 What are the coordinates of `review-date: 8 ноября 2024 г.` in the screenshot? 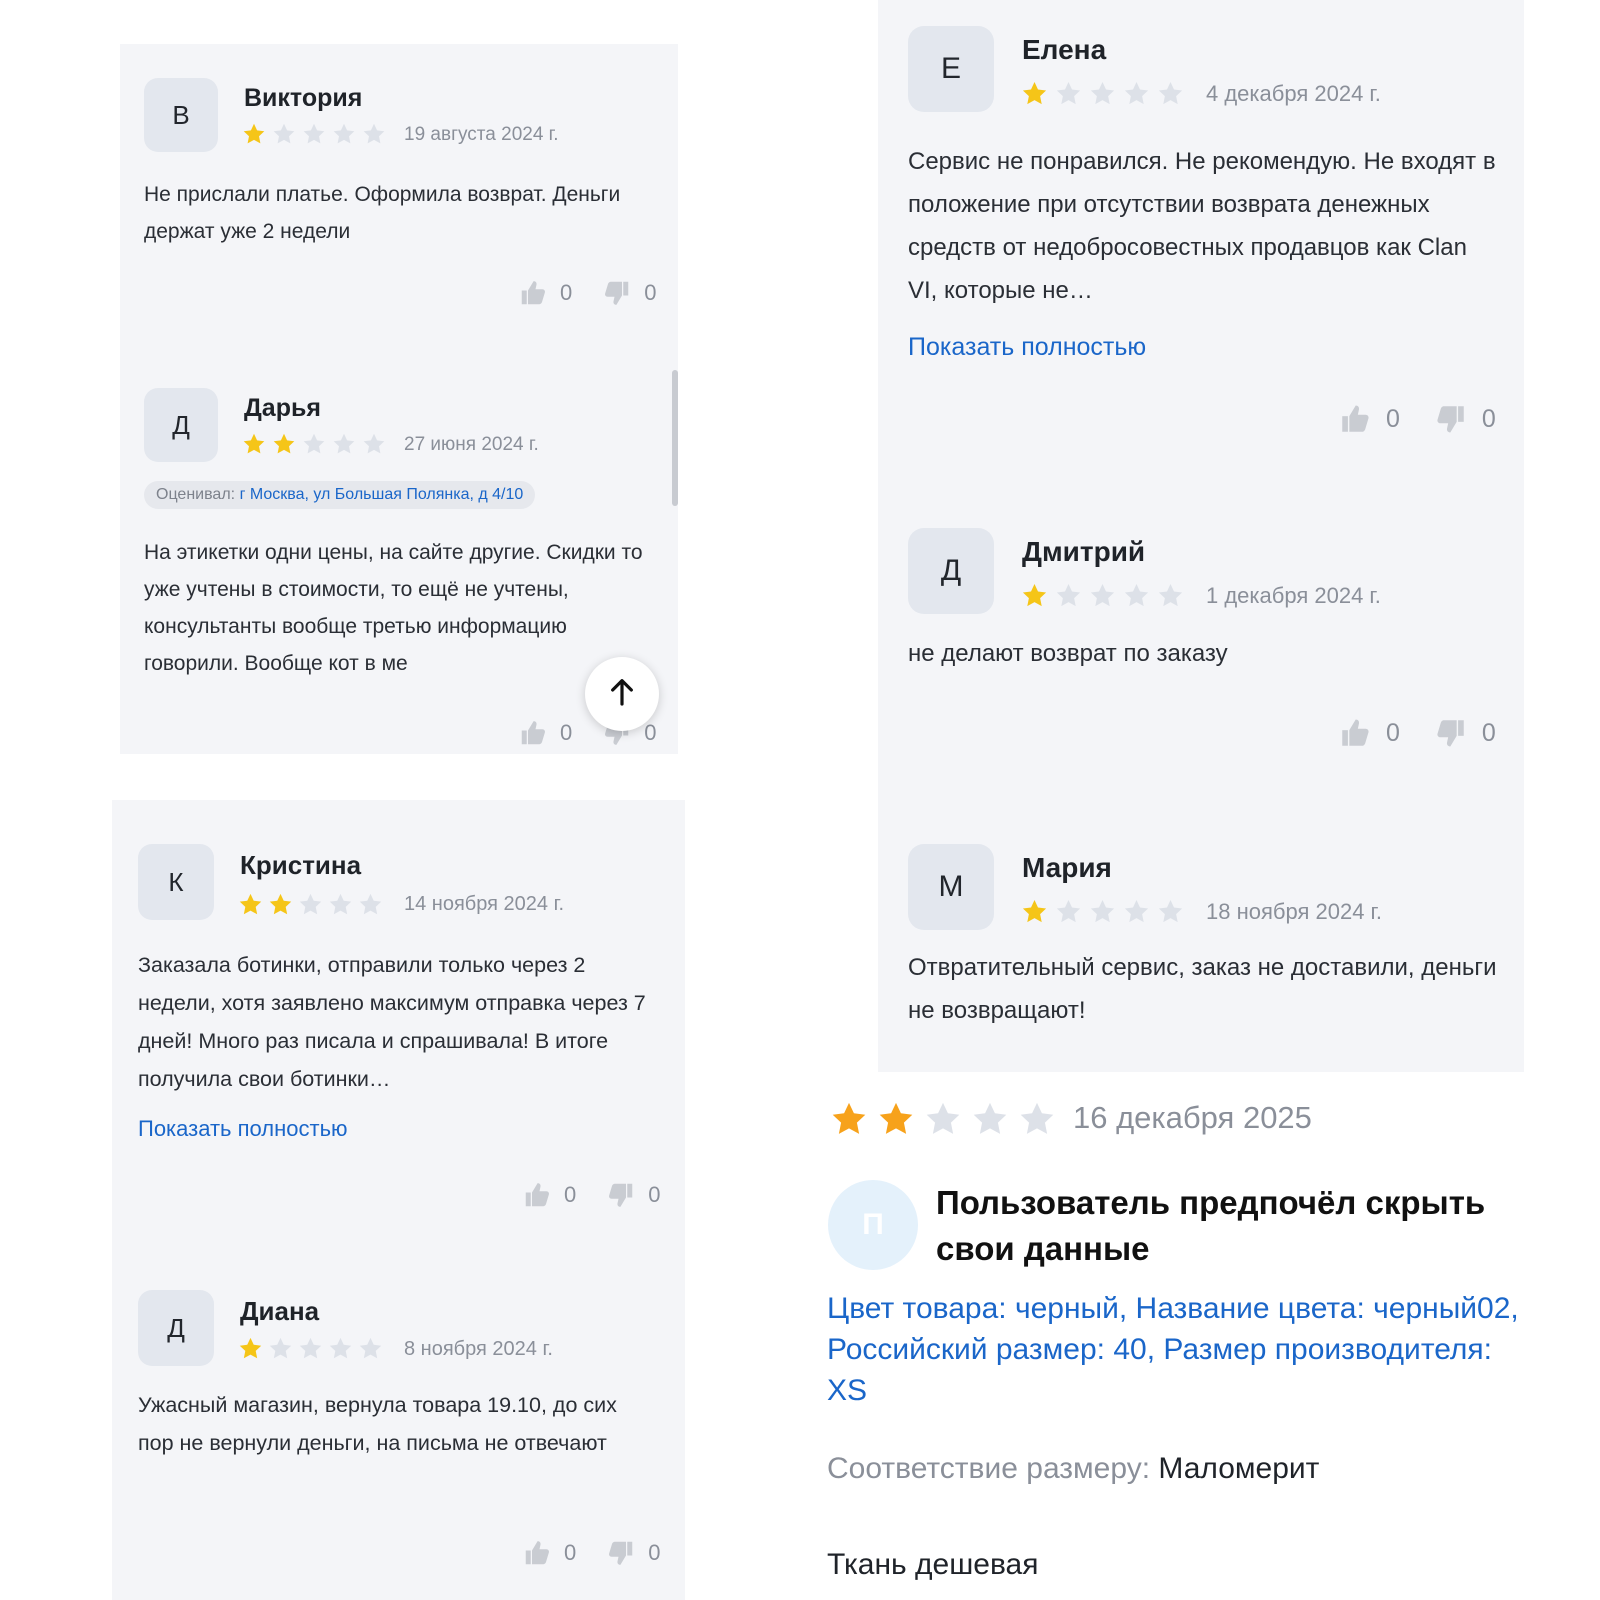 It's located at (478, 1349).